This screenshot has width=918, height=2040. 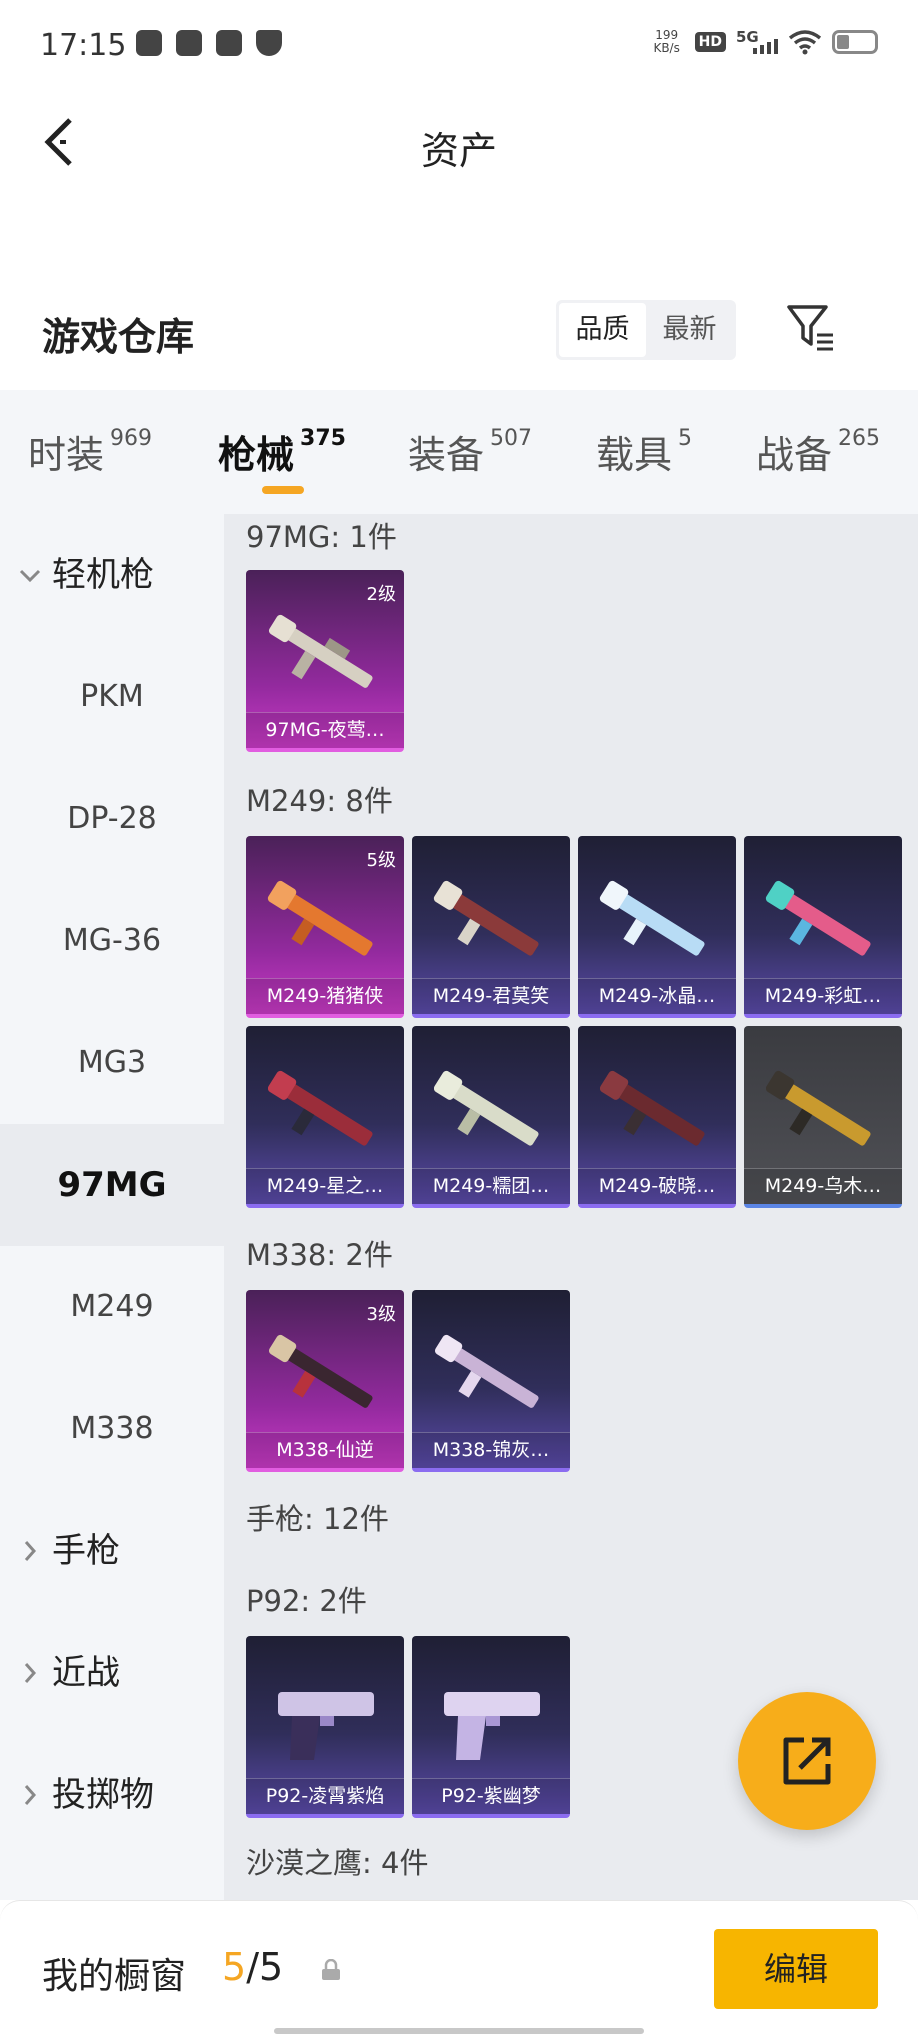 What do you see at coordinates (112, 697) in the screenshot?
I see `sidebar-item-pkm: PKM` at bounding box center [112, 697].